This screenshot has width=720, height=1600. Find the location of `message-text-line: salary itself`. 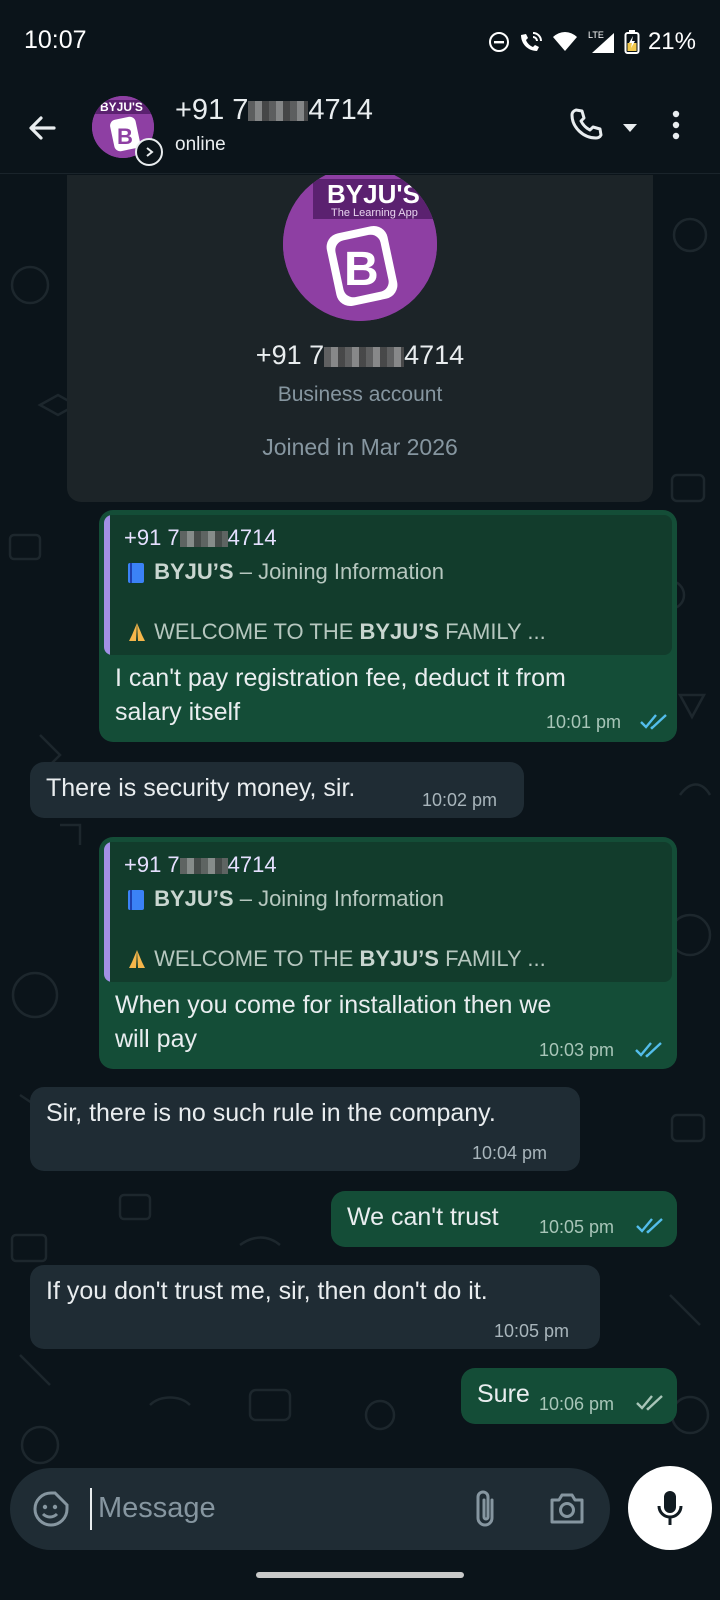

message-text-line: salary itself is located at coordinates (178, 712).